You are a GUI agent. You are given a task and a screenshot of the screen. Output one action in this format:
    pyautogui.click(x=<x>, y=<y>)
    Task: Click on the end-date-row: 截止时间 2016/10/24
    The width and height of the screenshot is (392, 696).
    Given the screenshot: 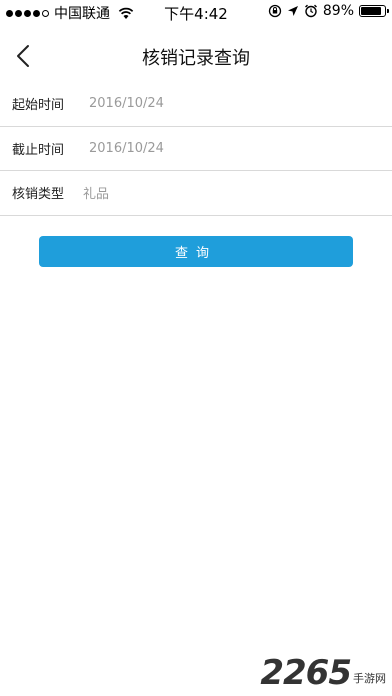 What is the action you would take?
    pyautogui.click(x=196, y=149)
    